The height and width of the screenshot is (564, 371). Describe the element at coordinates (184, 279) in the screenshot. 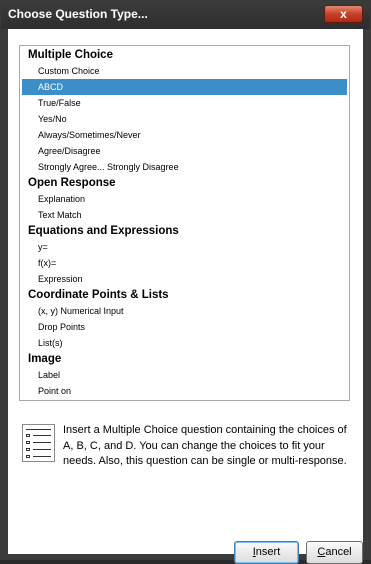

I see `list-item: Expression` at that location.